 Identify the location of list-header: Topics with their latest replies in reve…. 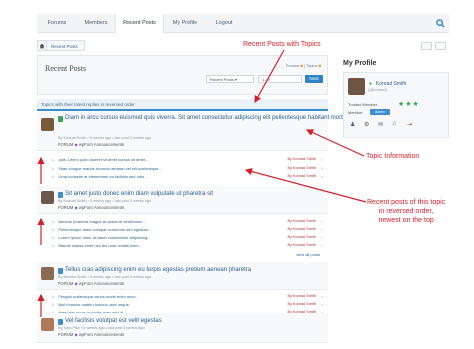
(182, 105).